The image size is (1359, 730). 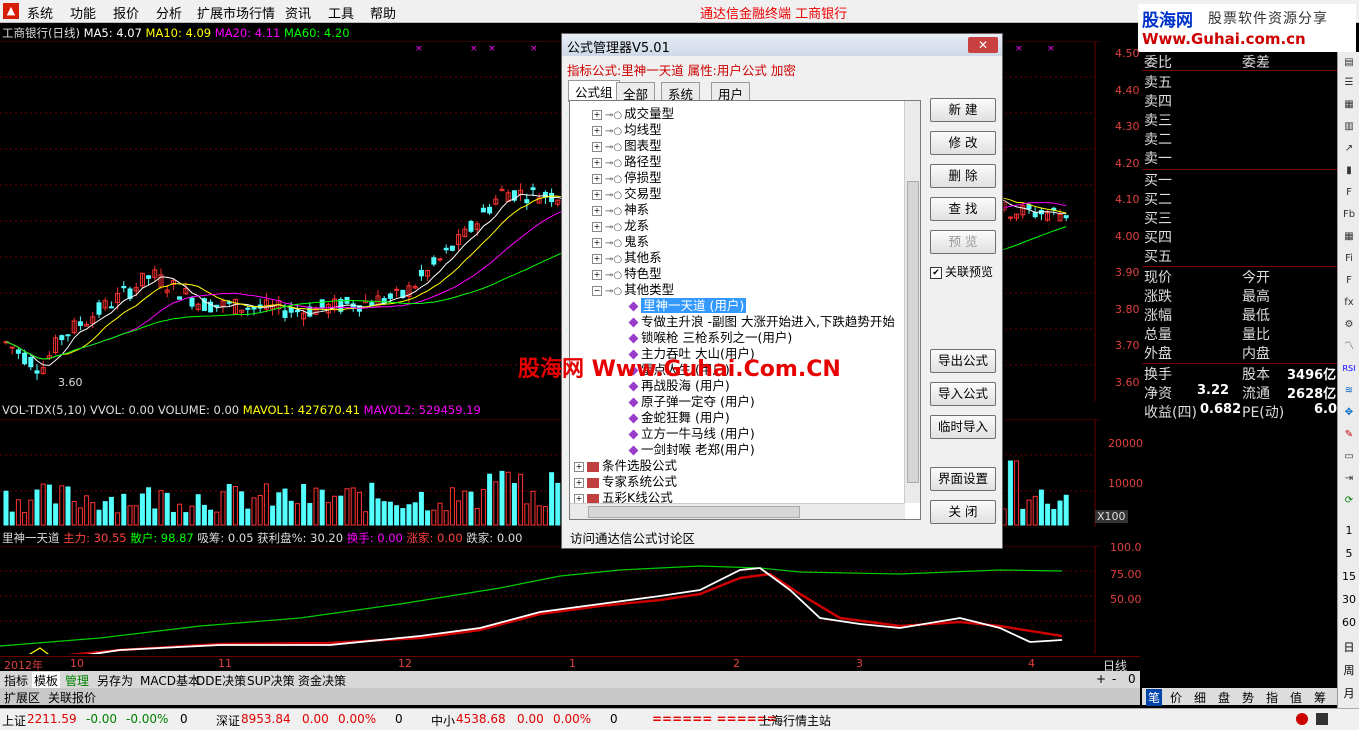 I want to click on delete-button: 删 除, so click(x=963, y=176).